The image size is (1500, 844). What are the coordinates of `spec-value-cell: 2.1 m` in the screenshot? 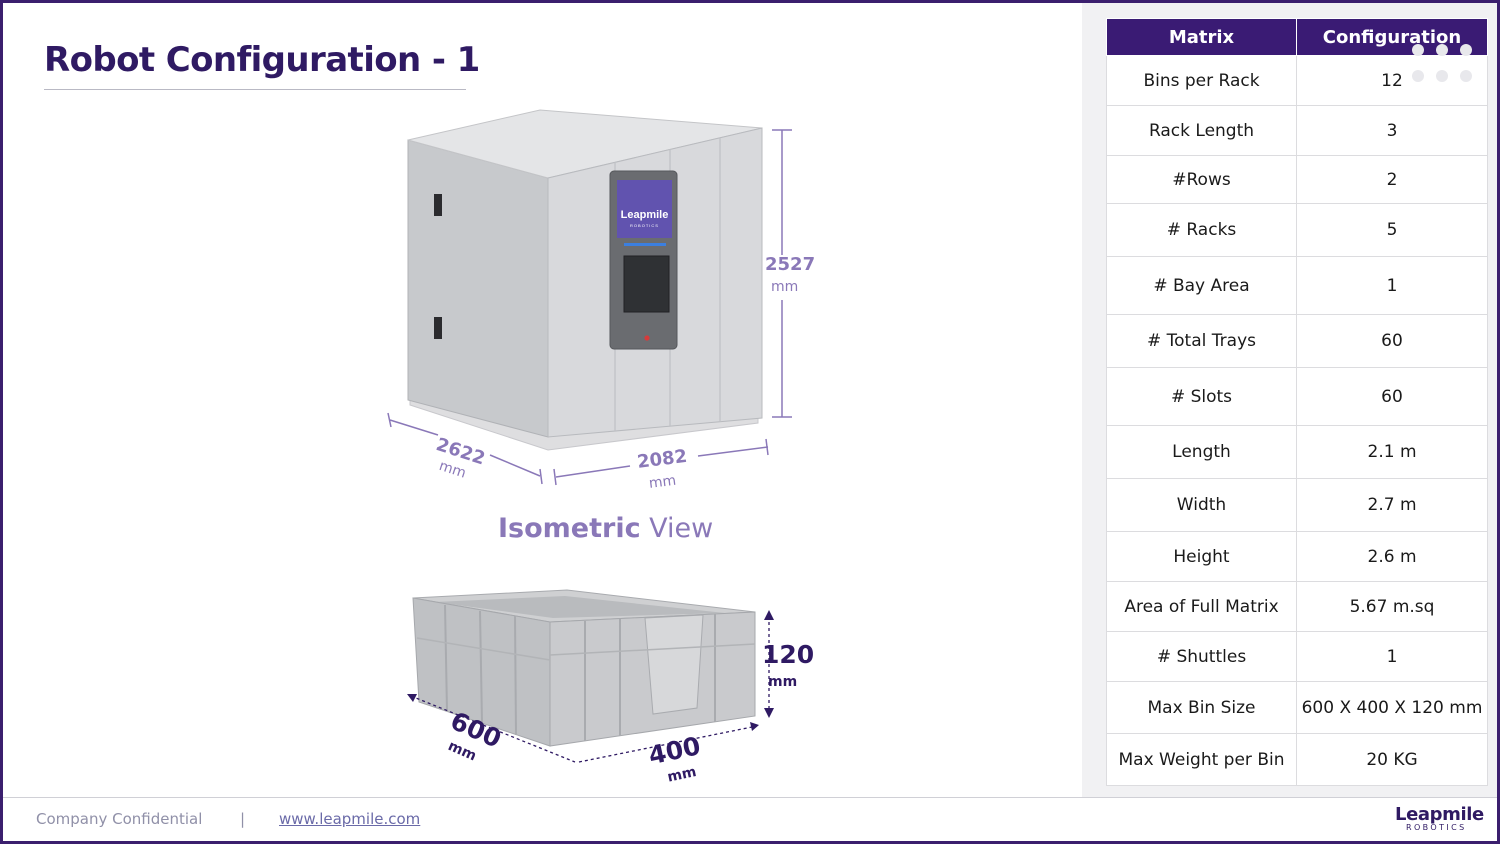 It's located at (1392, 452).